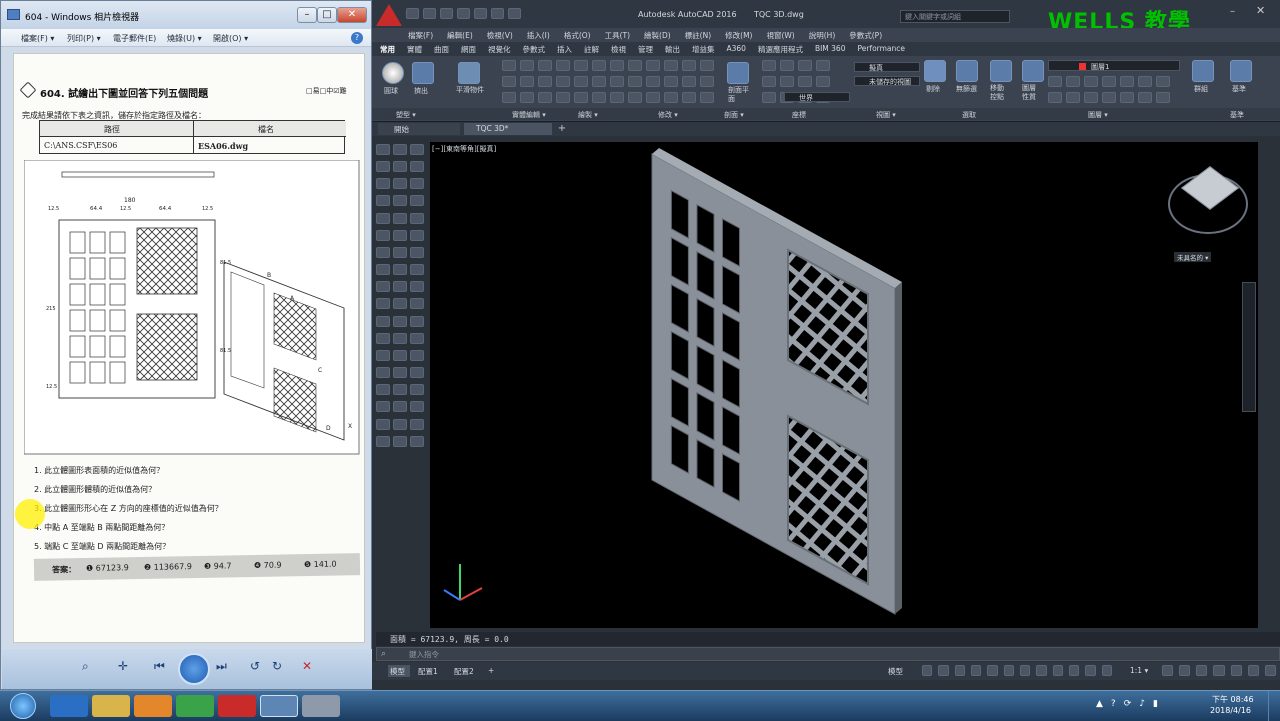 This screenshot has width=1280, height=721. Describe the element at coordinates (935, 71) in the screenshot. I see `cull-button` at that location.